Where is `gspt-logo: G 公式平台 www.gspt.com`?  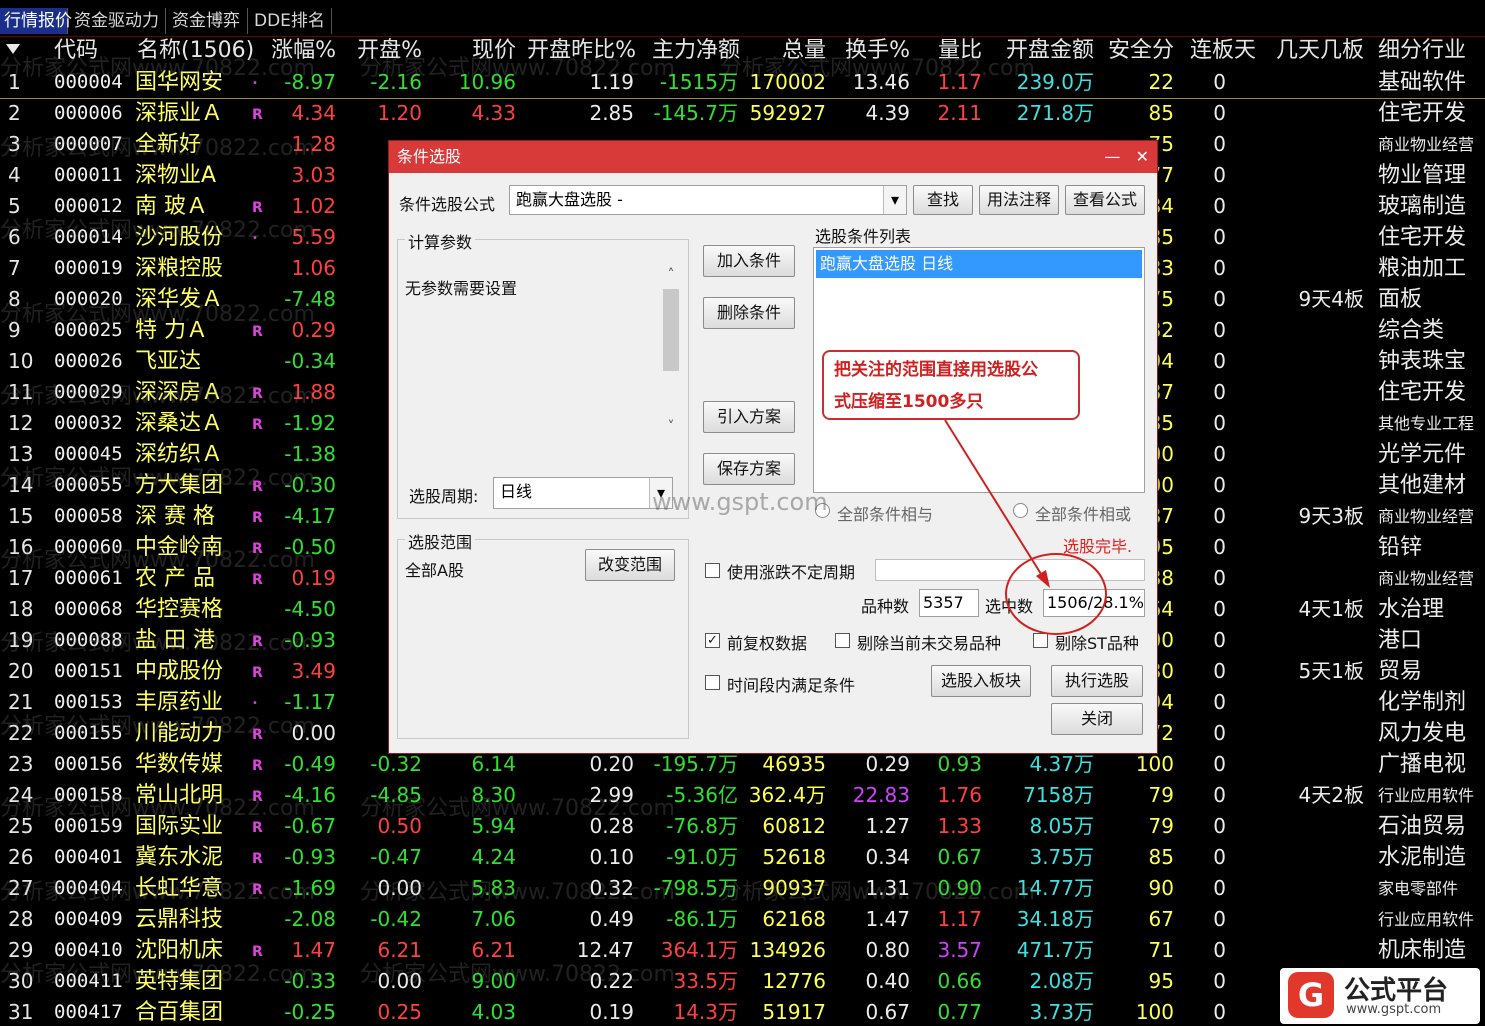 gspt-logo: G 公式平台 www.gspt.com is located at coordinates (1380, 996).